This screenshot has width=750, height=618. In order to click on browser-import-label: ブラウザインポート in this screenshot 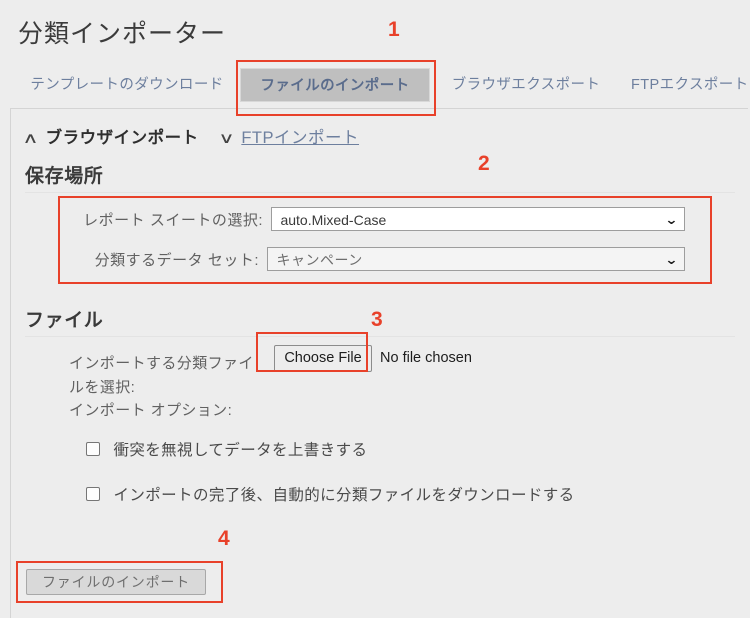, I will do `click(122, 138)`.